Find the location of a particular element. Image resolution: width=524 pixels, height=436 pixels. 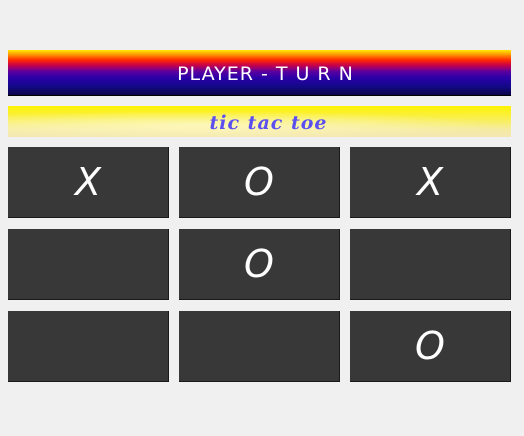

board-cell-r2-c1 is located at coordinates (88, 264).